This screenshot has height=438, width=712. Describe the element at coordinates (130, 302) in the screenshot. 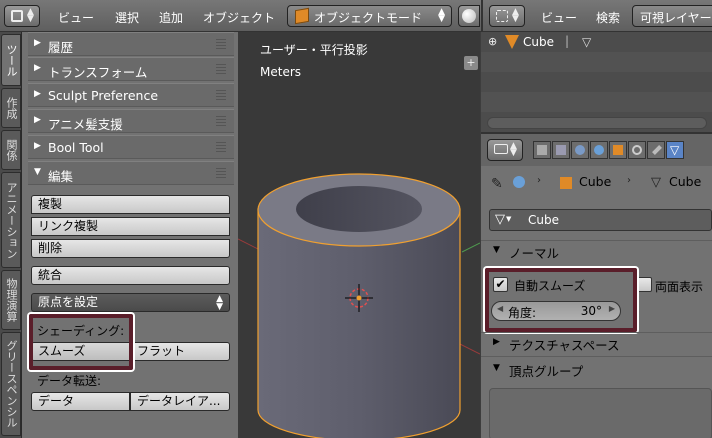

I see `set-origin-dropdown: 原点を設定 ▲ ▼` at that location.